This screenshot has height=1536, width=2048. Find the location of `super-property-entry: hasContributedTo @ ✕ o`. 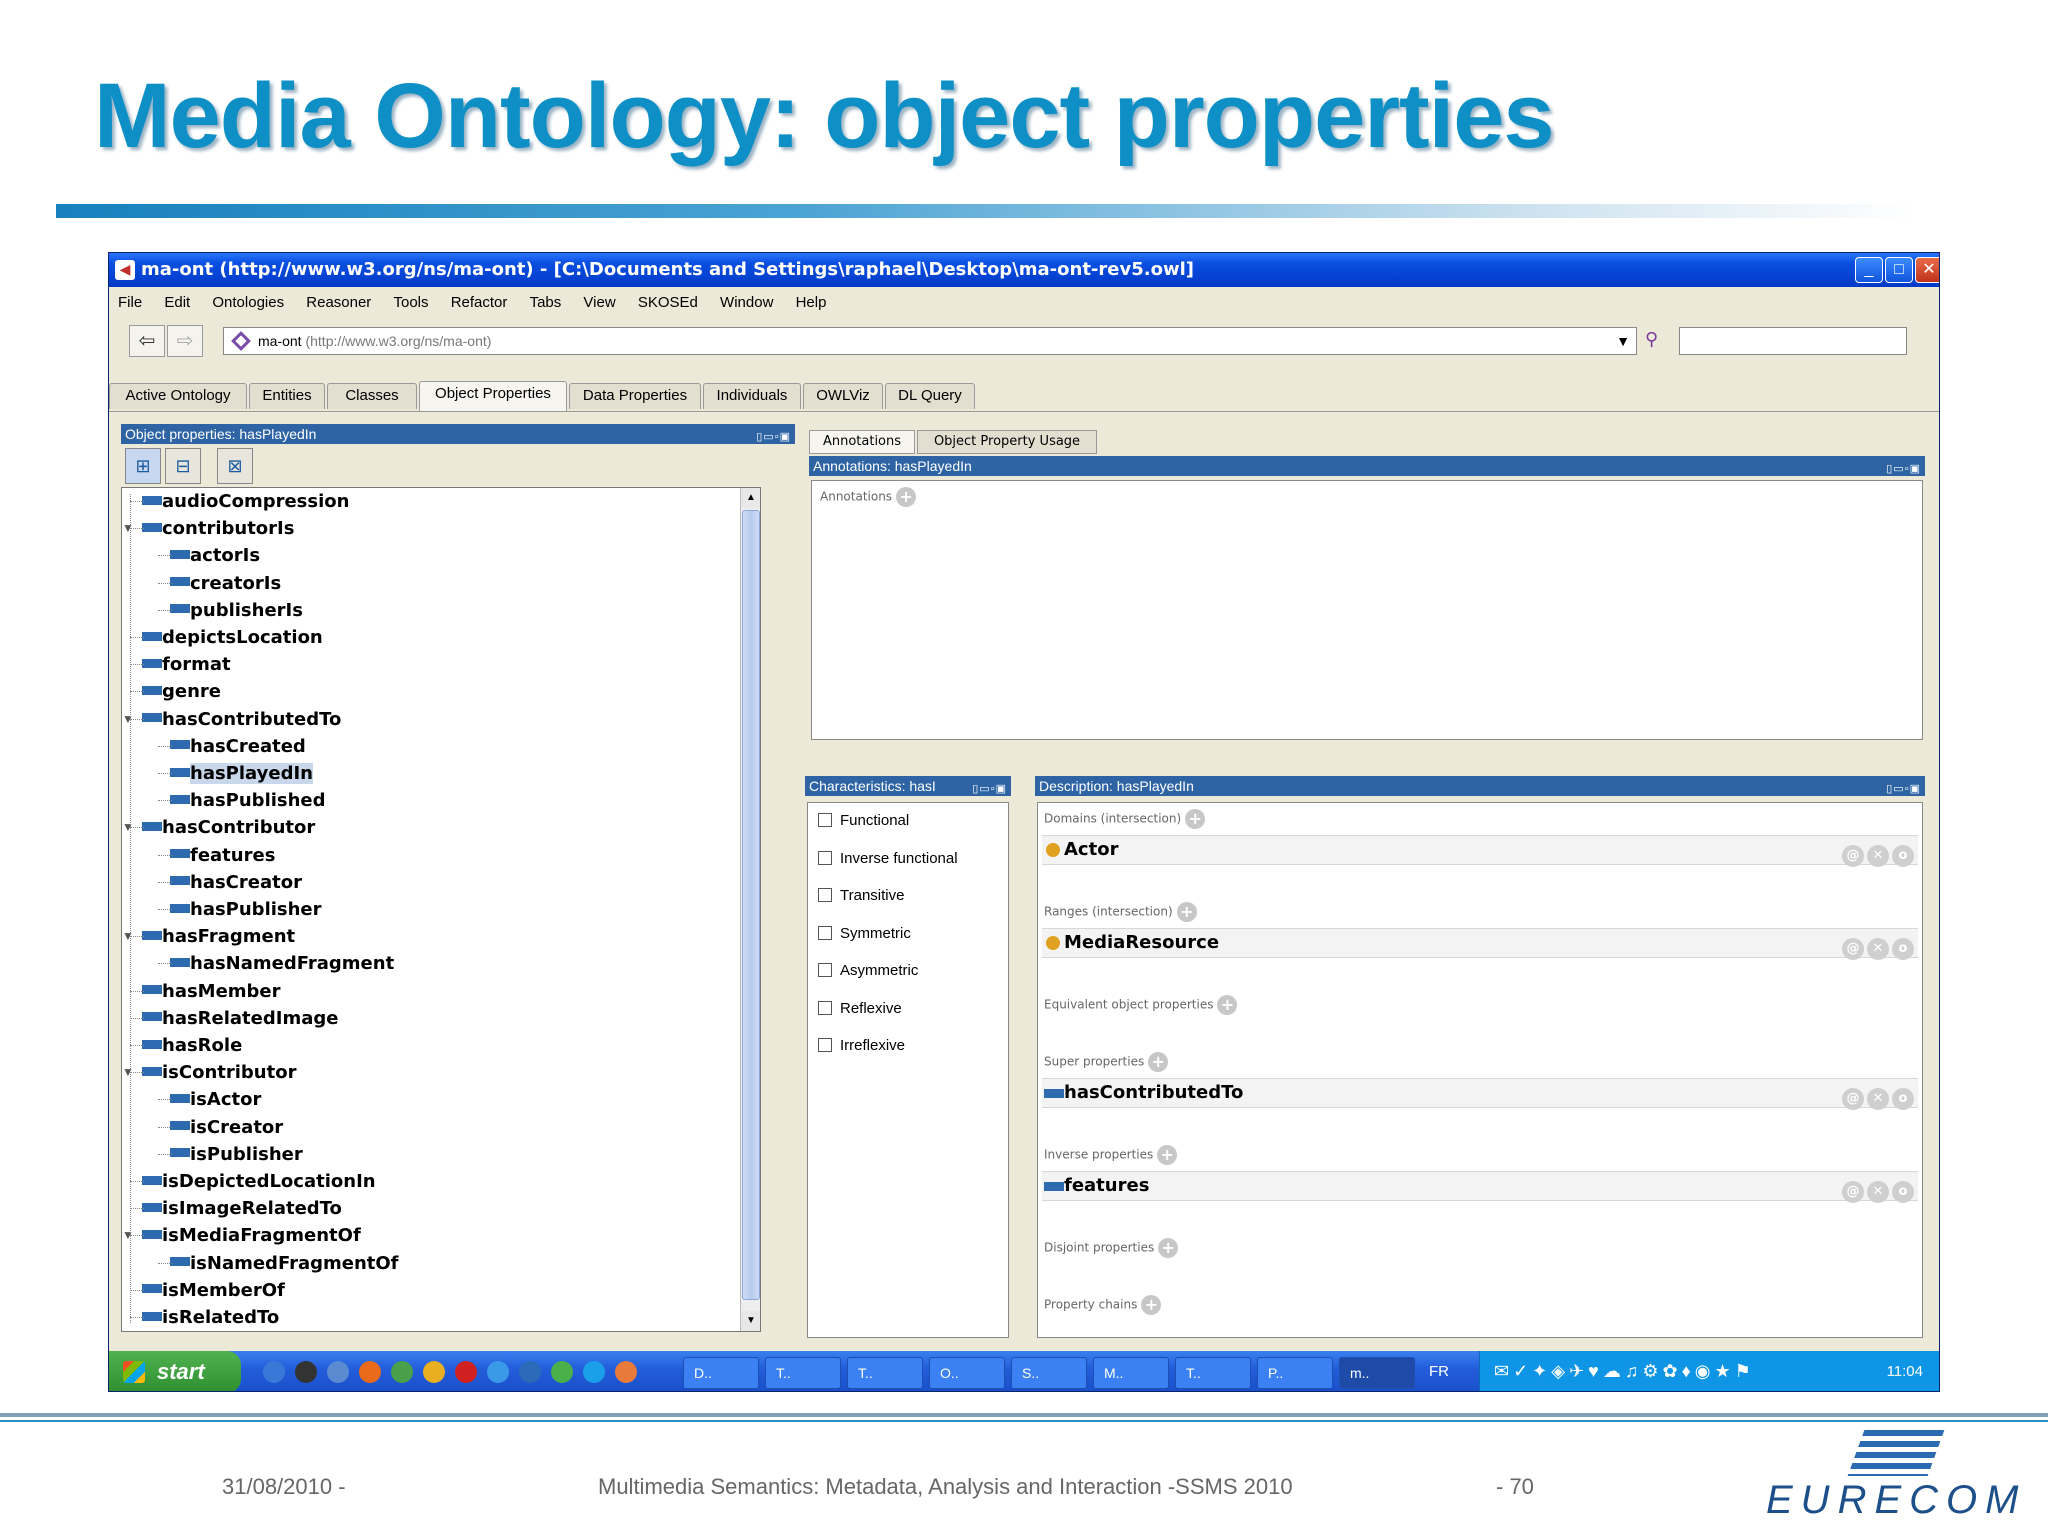

super-property-entry: hasContributedTo @ ✕ o is located at coordinates (1480, 1094).